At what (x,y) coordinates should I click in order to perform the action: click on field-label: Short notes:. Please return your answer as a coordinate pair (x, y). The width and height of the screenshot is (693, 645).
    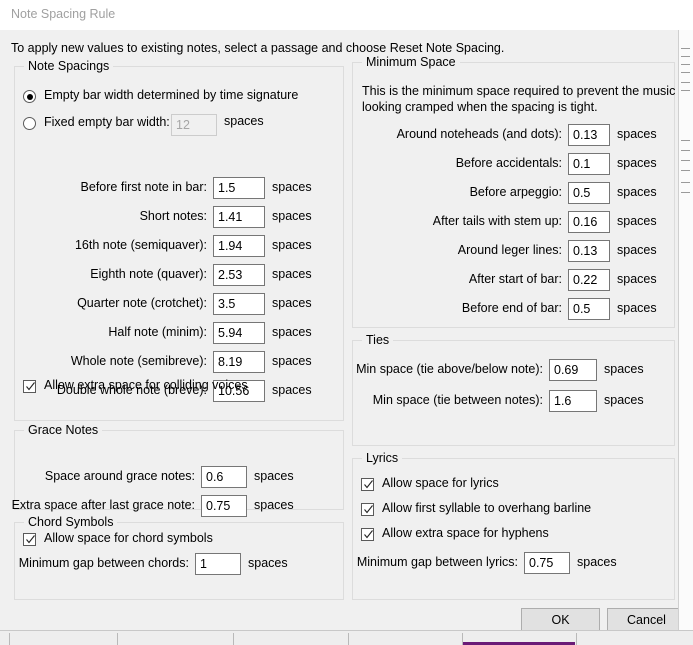
    Looking at the image, I should click on (173, 216).